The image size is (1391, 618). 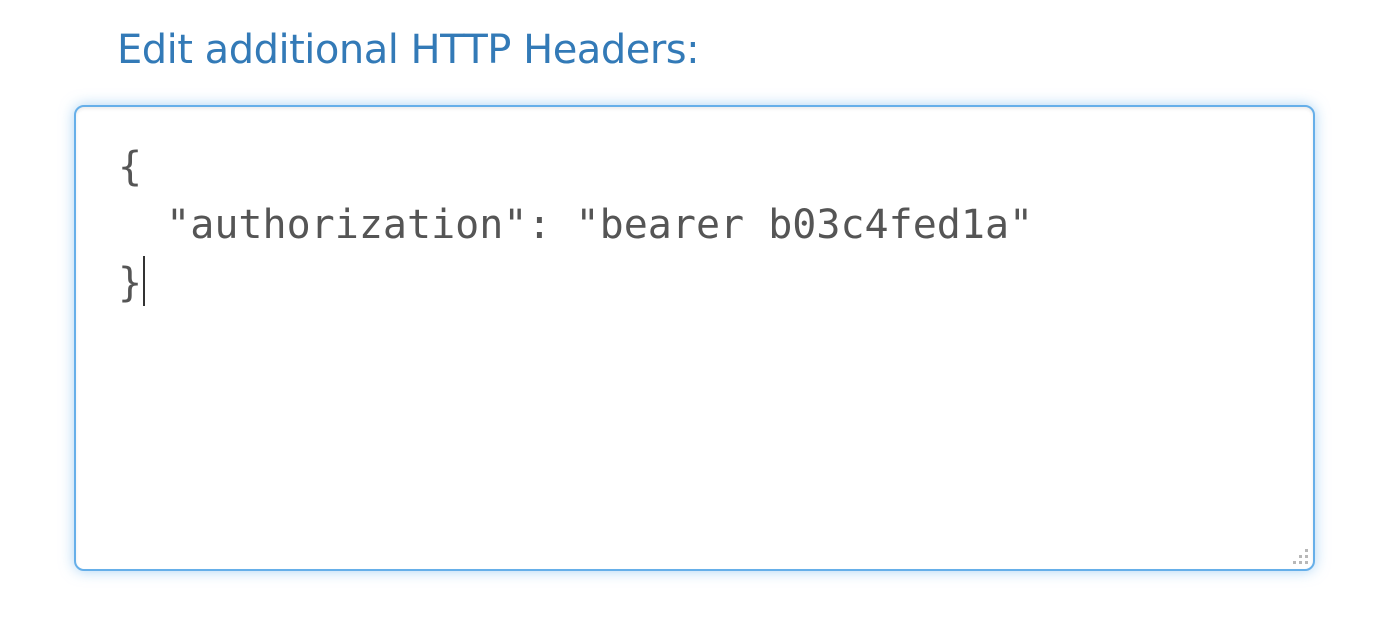 I want to click on code-line-open-brace: {, so click(x=130, y=167).